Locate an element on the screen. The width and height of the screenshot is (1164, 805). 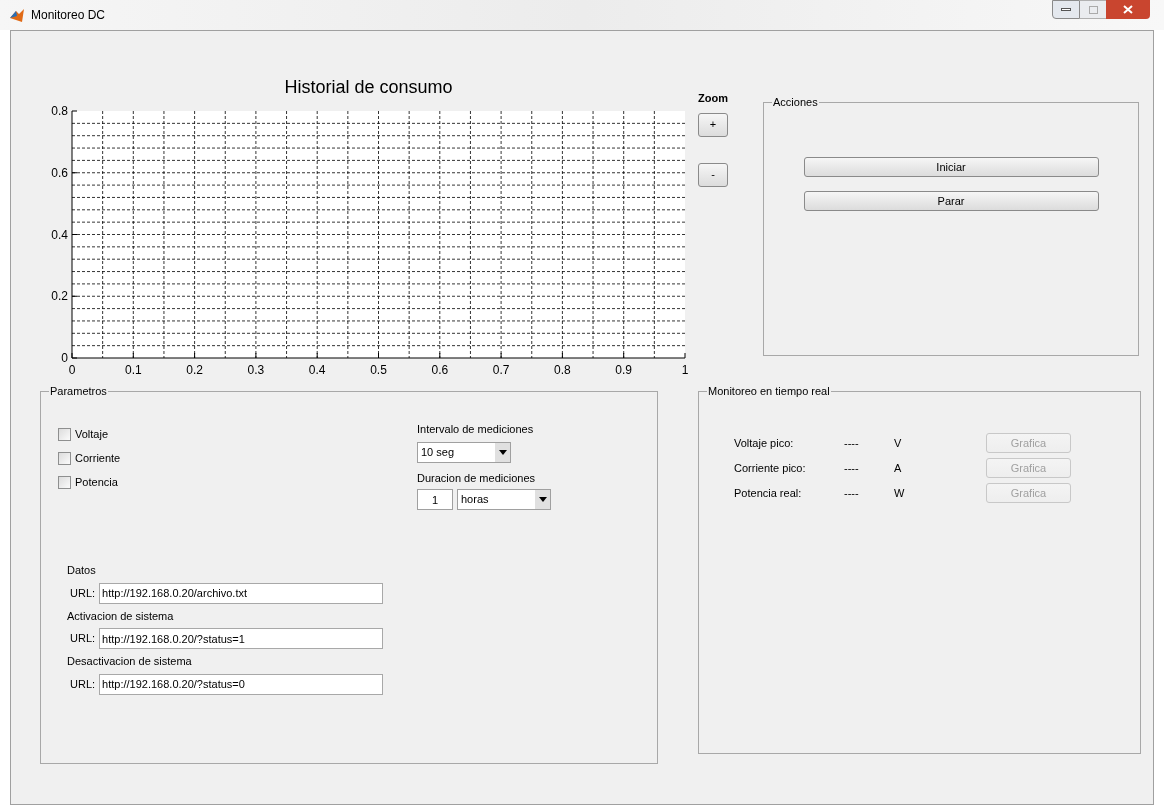
y-tick-label: 0 is located at coordinates (64, 358).